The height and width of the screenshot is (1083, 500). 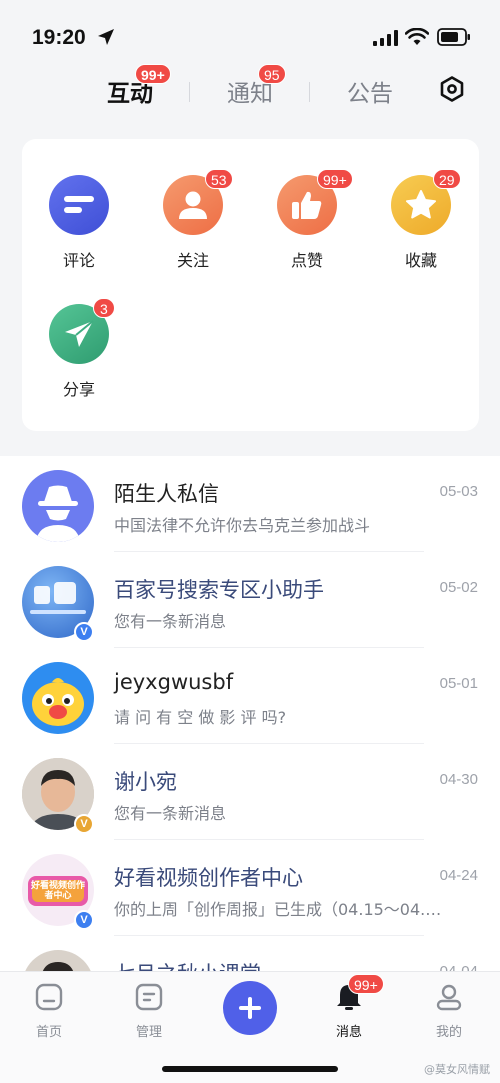 I want to click on bell-icon: 99+, so click(x=359, y=993).